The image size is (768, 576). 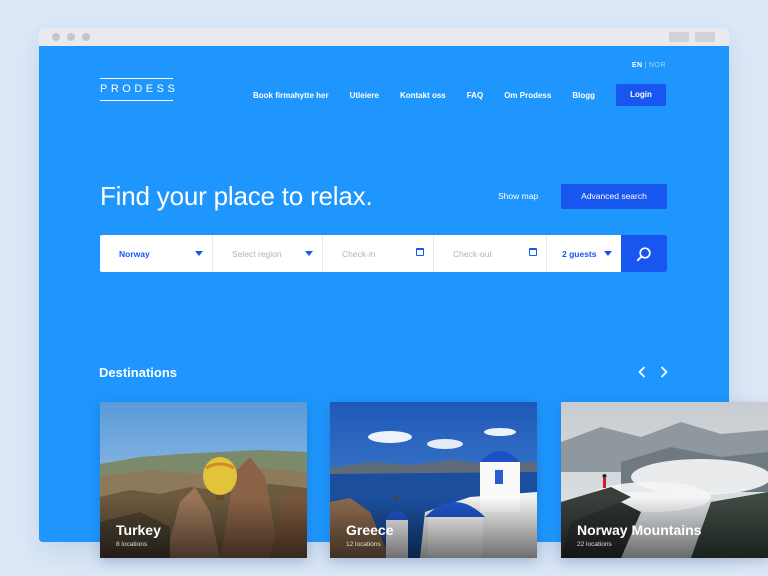 What do you see at coordinates (664, 372) in the screenshot?
I see `chevron-right-icon` at bounding box center [664, 372].